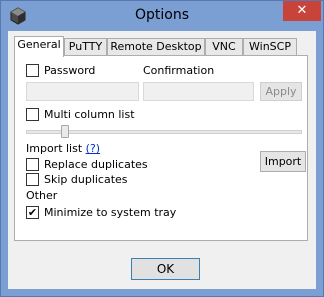  I want to click on password-checkbox, so click(32, 70).